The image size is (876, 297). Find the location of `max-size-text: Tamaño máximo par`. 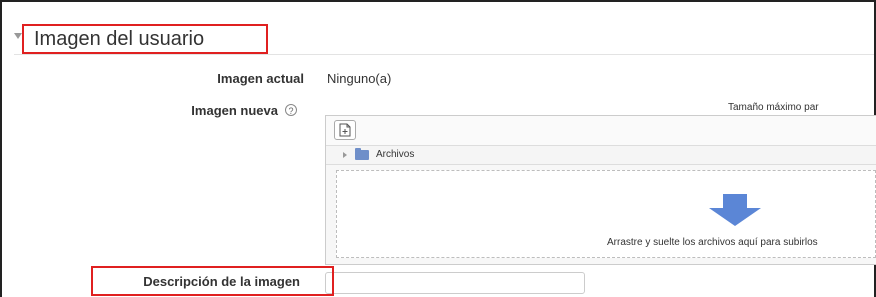

max-size-text: Tamaño máximo par is located at coordinates (773, 107).